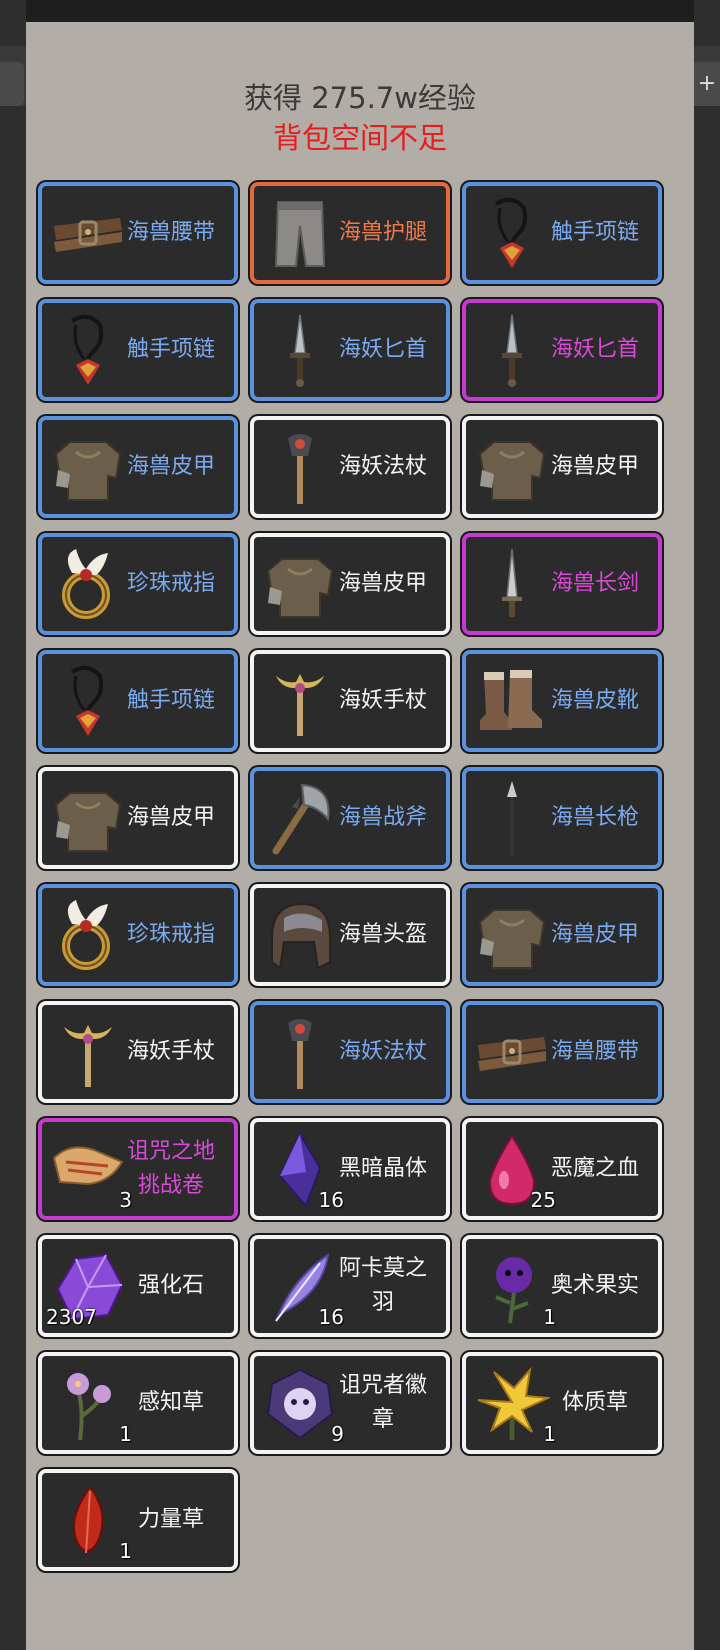 The width and height of the screenshot is (720, 1650). I want to click on item-name: 海兽皮靴, so click(594, 700).